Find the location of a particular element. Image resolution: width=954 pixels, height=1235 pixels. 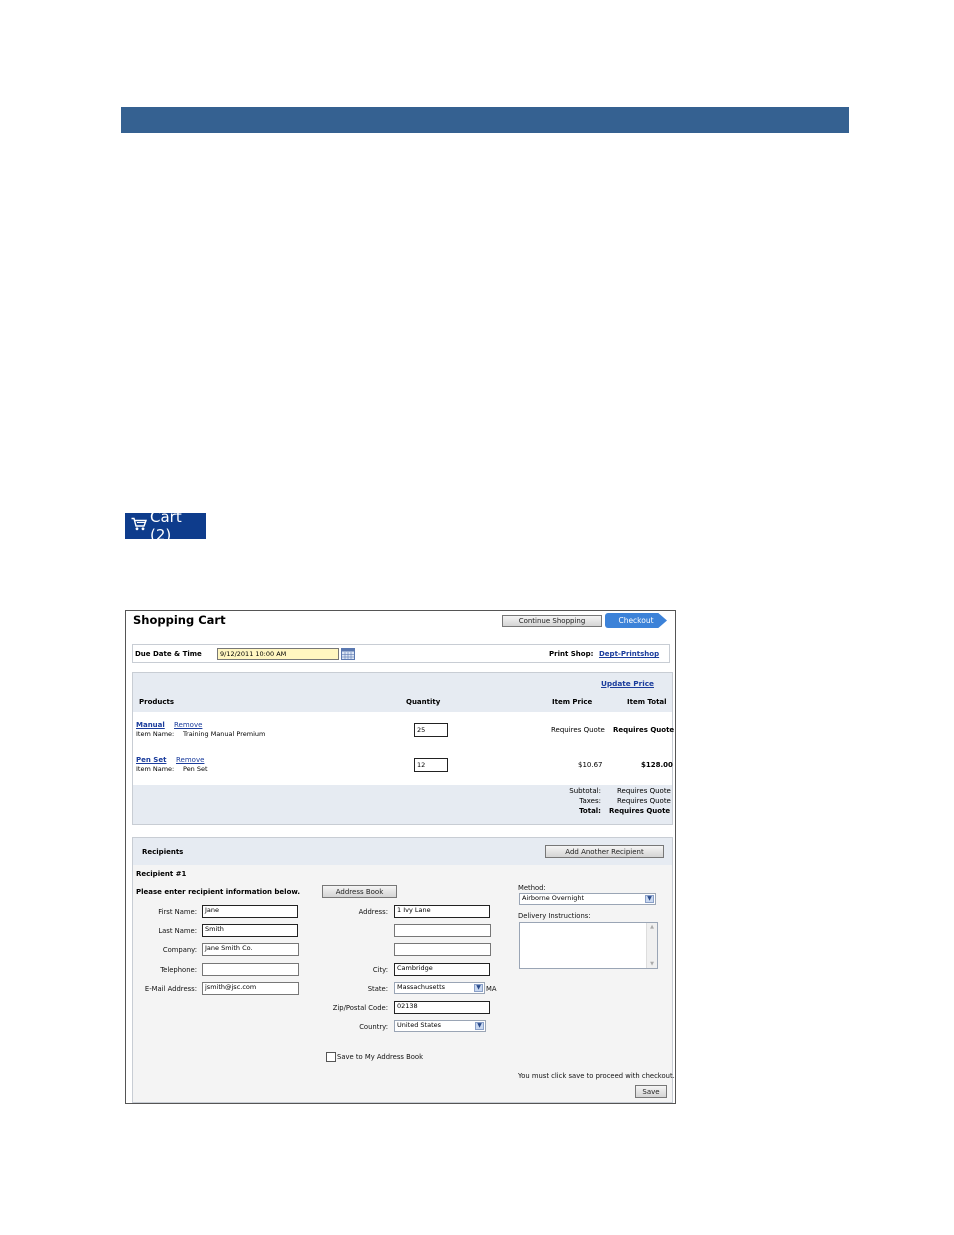

country-label: Country: is located at coordinates (373, 1027).